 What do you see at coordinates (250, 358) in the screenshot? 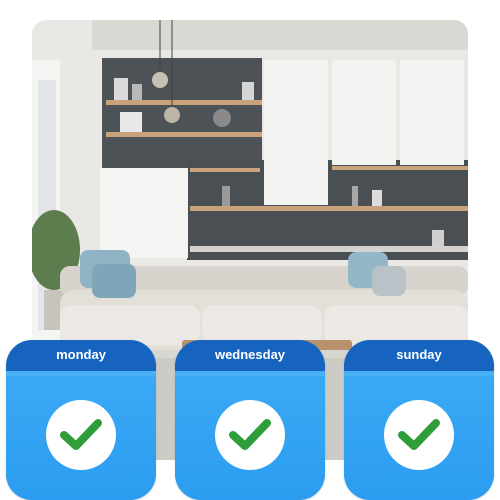
I see `day-label-wednesday: wednesday` at bounding box center [250, 358].